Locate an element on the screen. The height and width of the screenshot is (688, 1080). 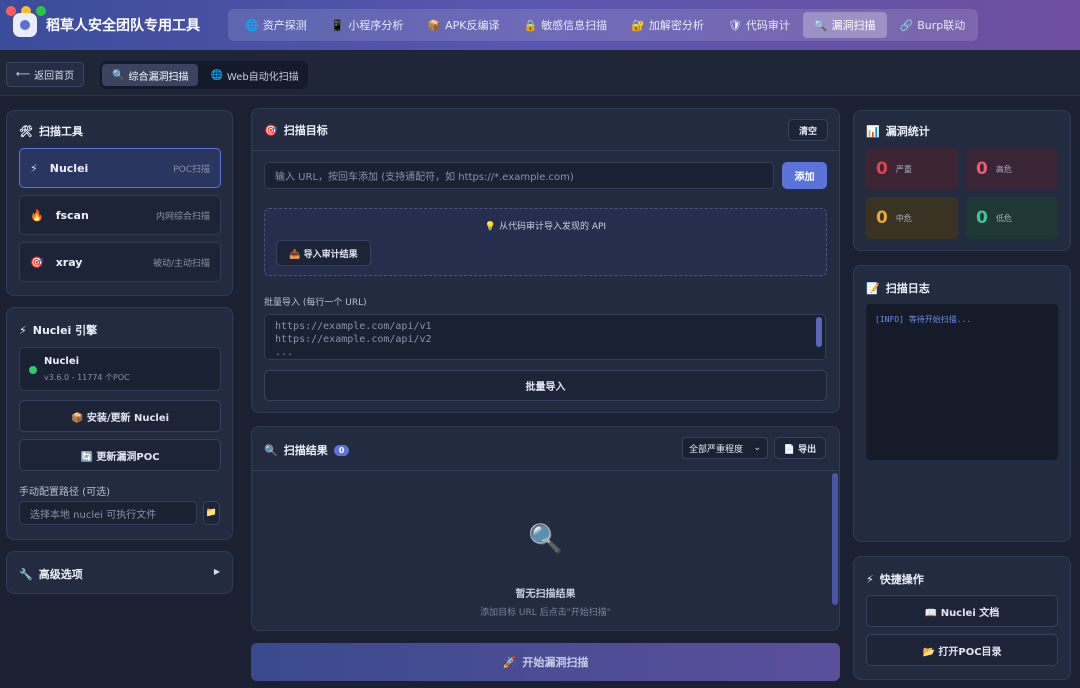
engine-status-card: Nuclei v3.6.0 - 11774 个POC is located at coordinates (120, 369).